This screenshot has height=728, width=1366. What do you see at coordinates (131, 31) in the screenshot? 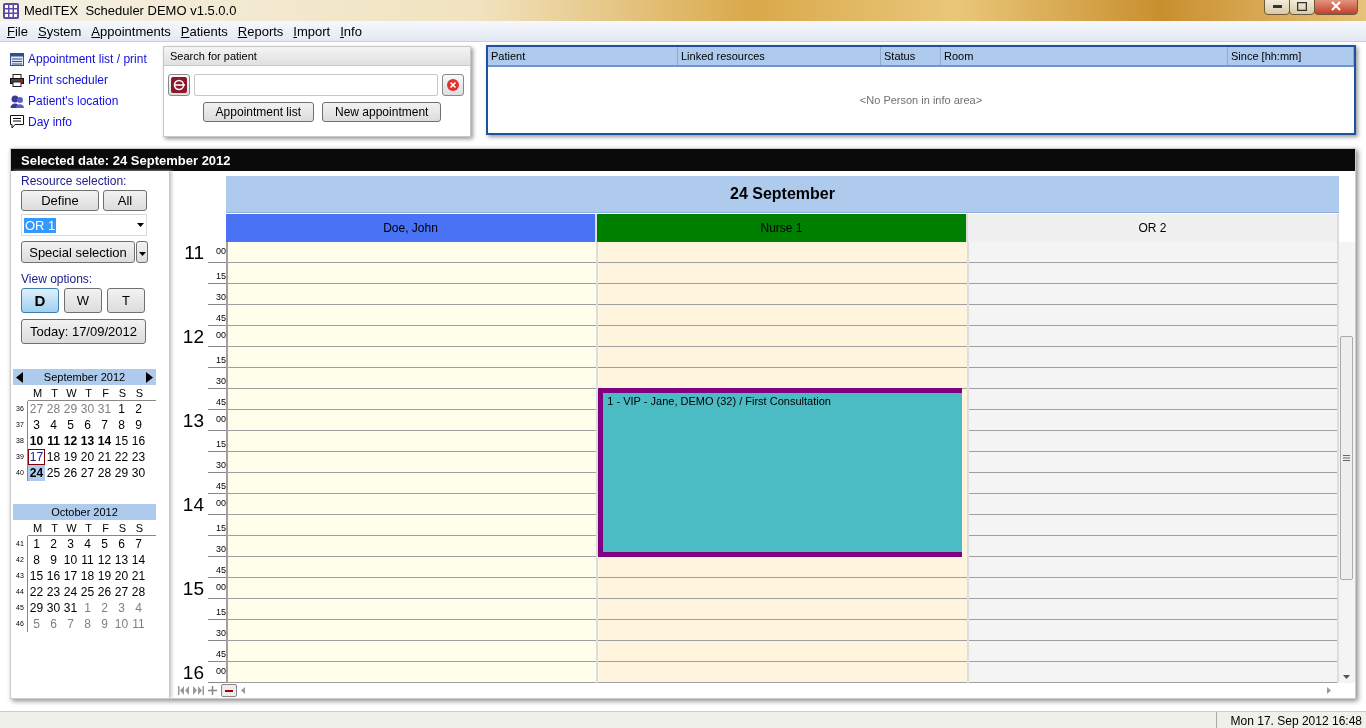
I see `menu-item: Appointments` at bounding box center [131, 31].